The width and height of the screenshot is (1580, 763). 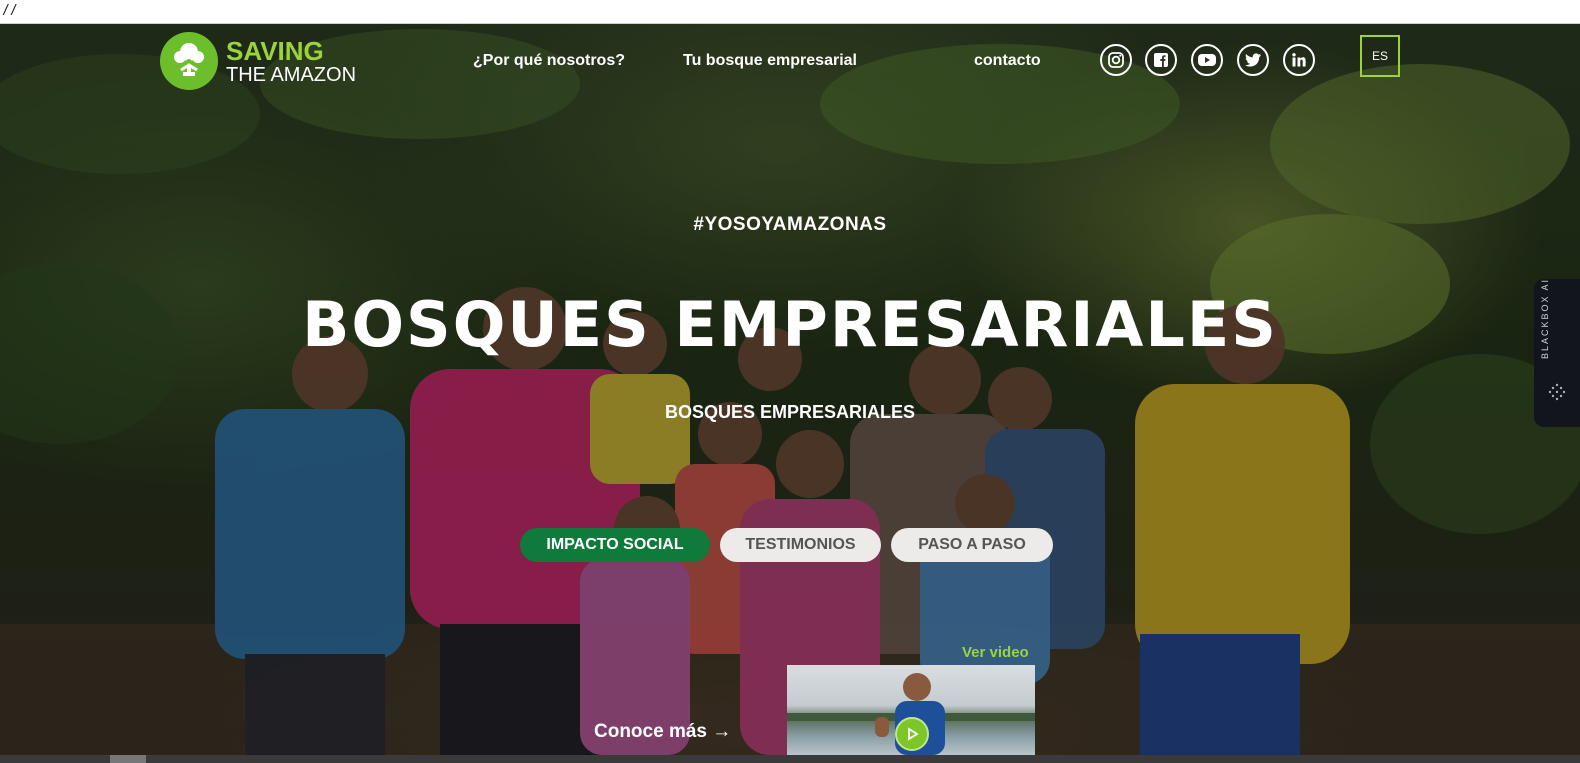 I want to click on instagram-icon, so click(x=1116, y=60).